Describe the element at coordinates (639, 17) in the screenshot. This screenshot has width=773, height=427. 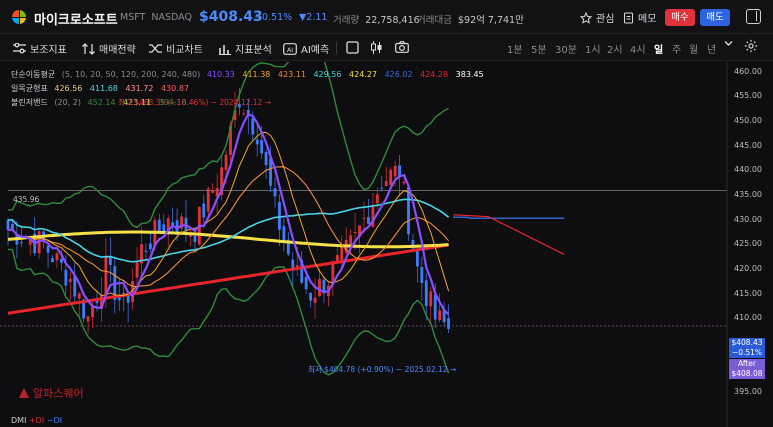
I see `memo-button: 메모` at that location.